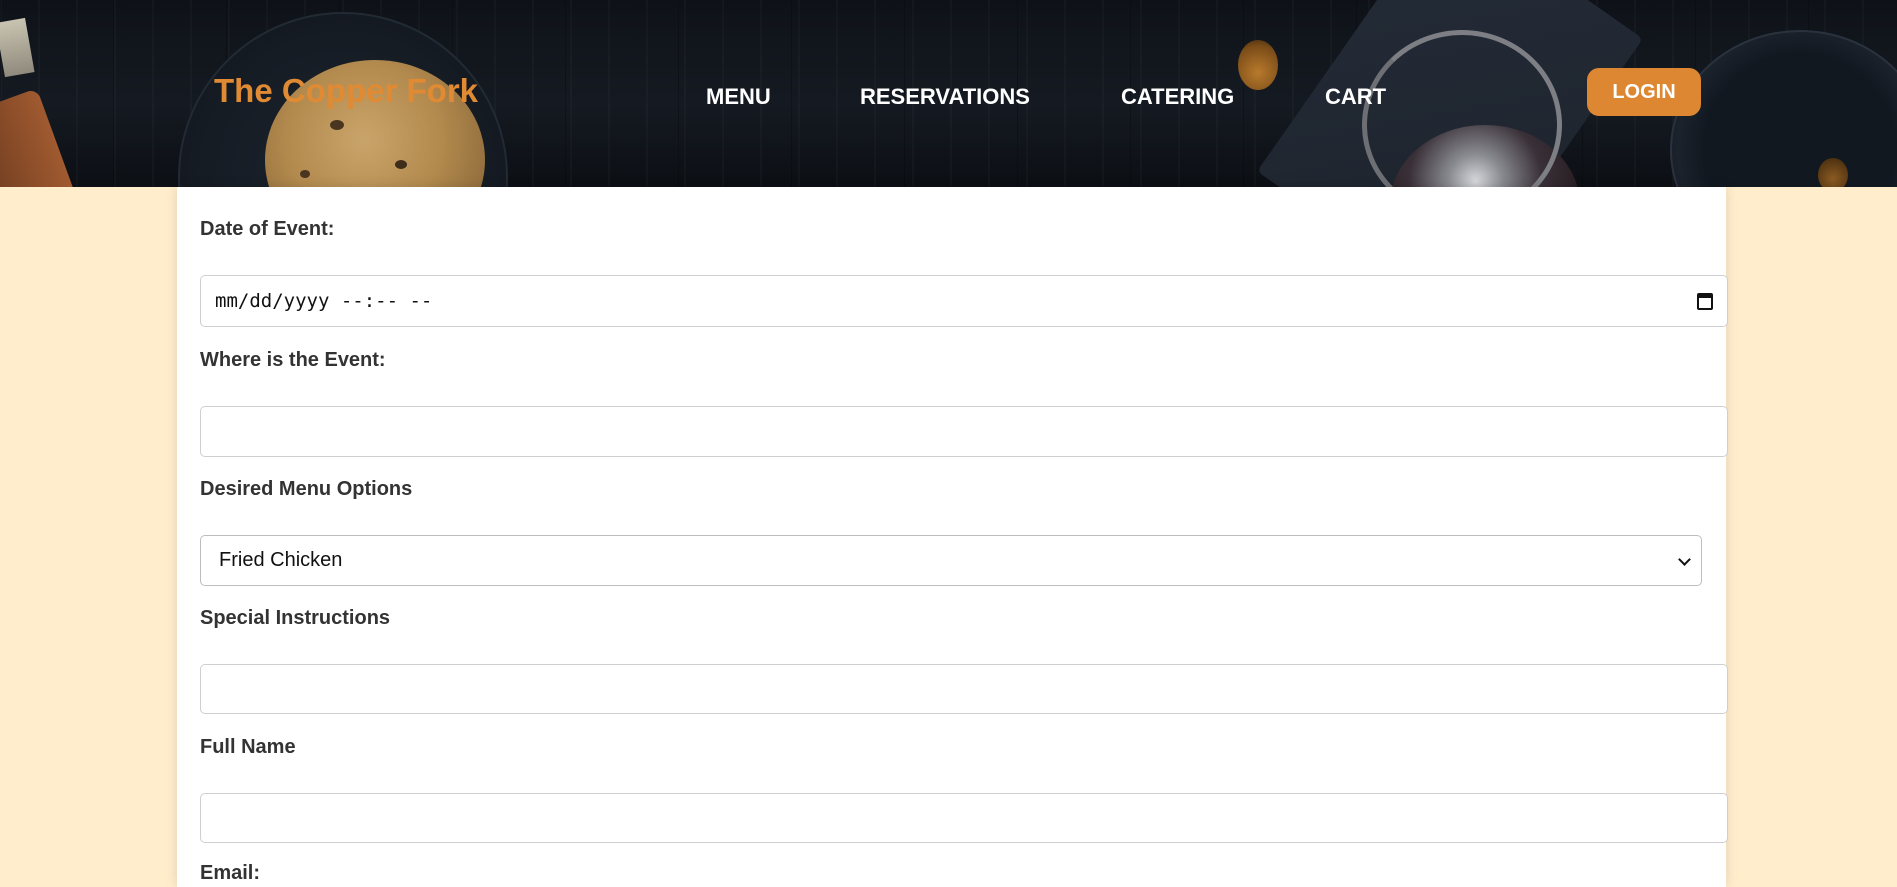 The height and width of the screenshot is (887, 1897). I want to click on menu-options-select: Fried Chicken, so click(951, 560).